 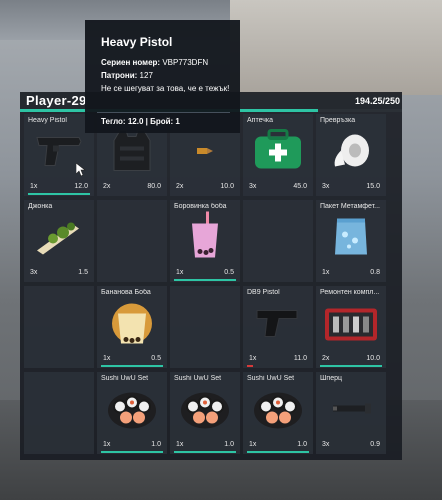 I want to click on banana-boba-icon, so click(x=132, y=325).